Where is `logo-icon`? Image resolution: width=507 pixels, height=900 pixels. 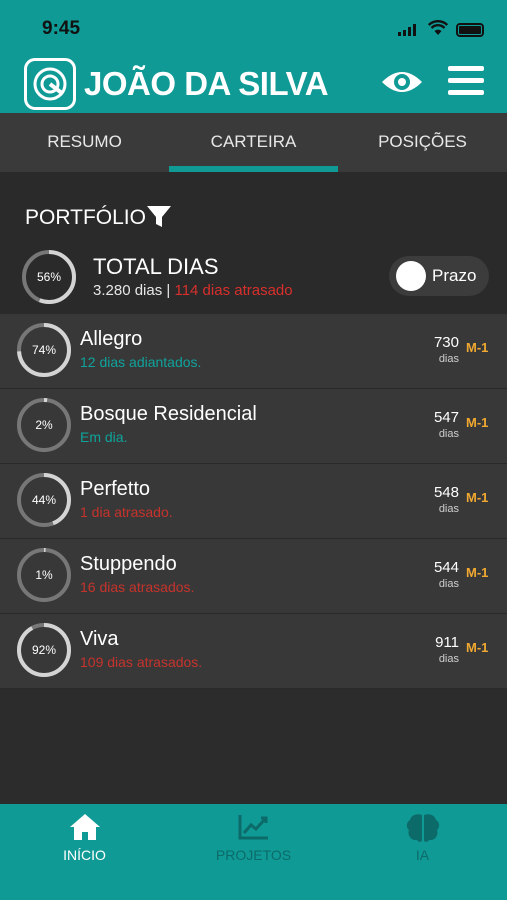 logo-icon is located at coordinates (50, 84).